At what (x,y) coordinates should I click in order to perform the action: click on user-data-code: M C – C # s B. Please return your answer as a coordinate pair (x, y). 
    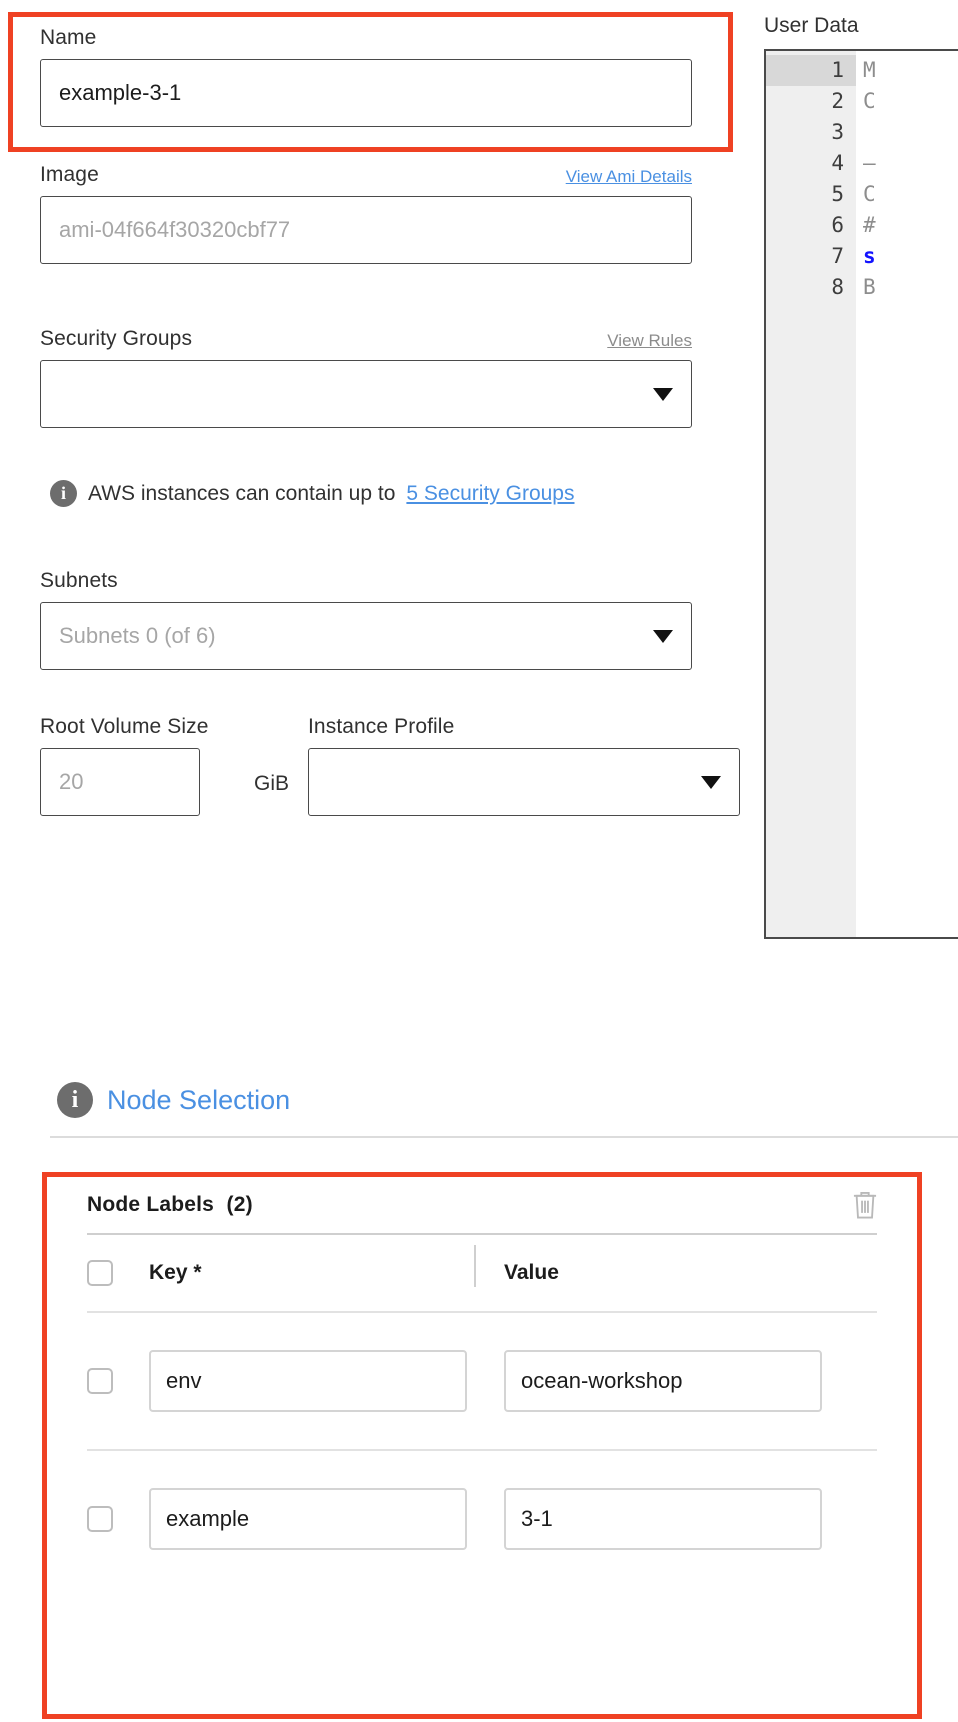
    Looking at the image, I should click on (907, 494).